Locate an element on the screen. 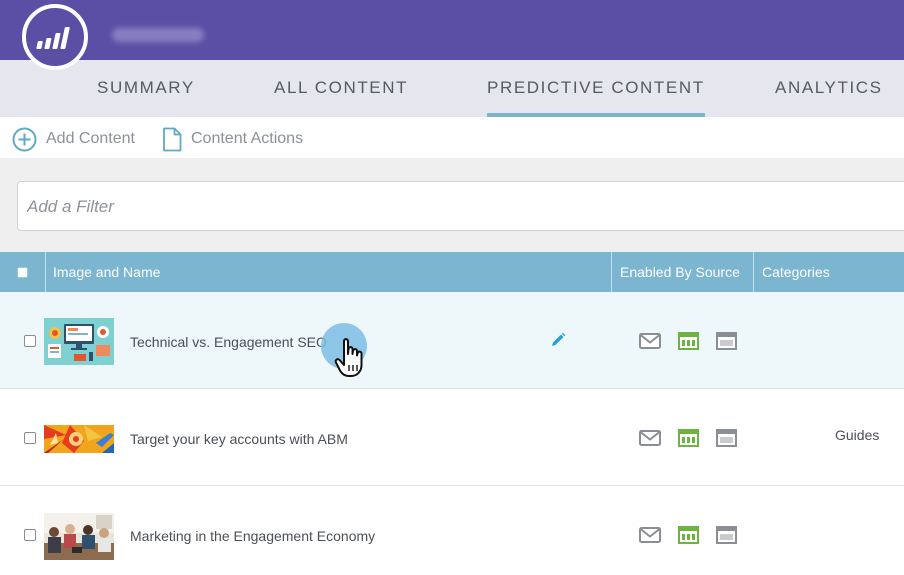 The height and width of the screenshot is (575, 904). content-category: Guides is located at coordinates (857, 435).